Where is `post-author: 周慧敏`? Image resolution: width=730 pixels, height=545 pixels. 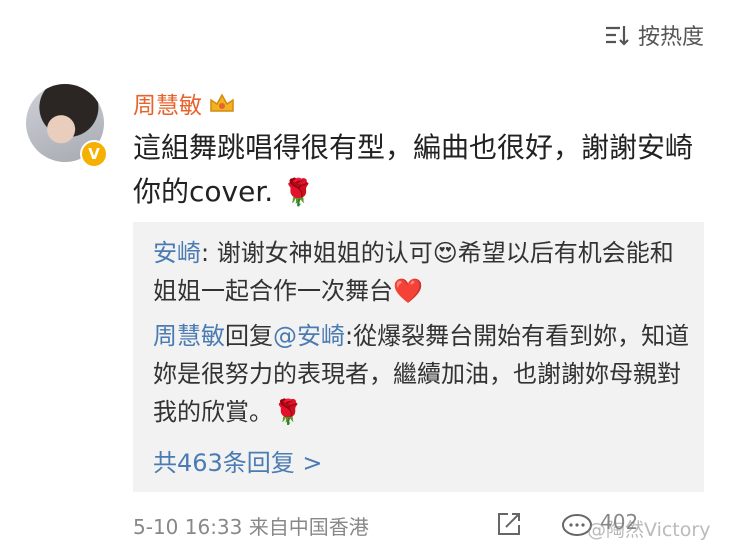
post-author: 周慧敏 is located at coordinates (184, 103).